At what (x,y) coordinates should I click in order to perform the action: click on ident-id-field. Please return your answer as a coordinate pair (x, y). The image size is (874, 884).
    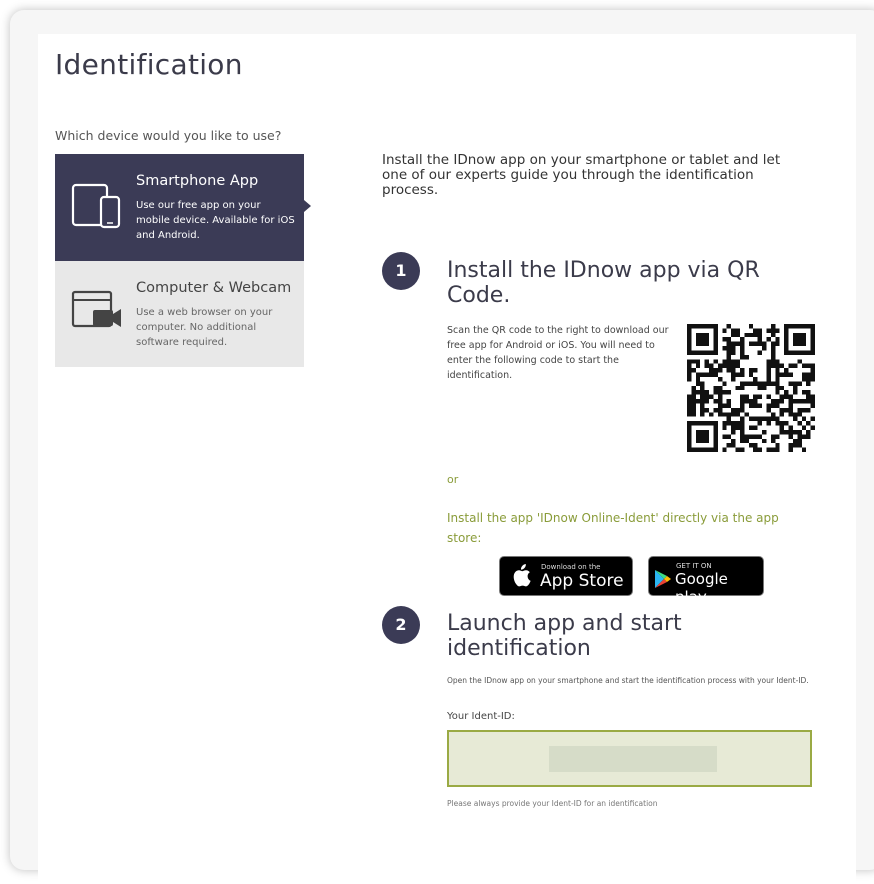
    Looking at the image, I should click on (629, 758).